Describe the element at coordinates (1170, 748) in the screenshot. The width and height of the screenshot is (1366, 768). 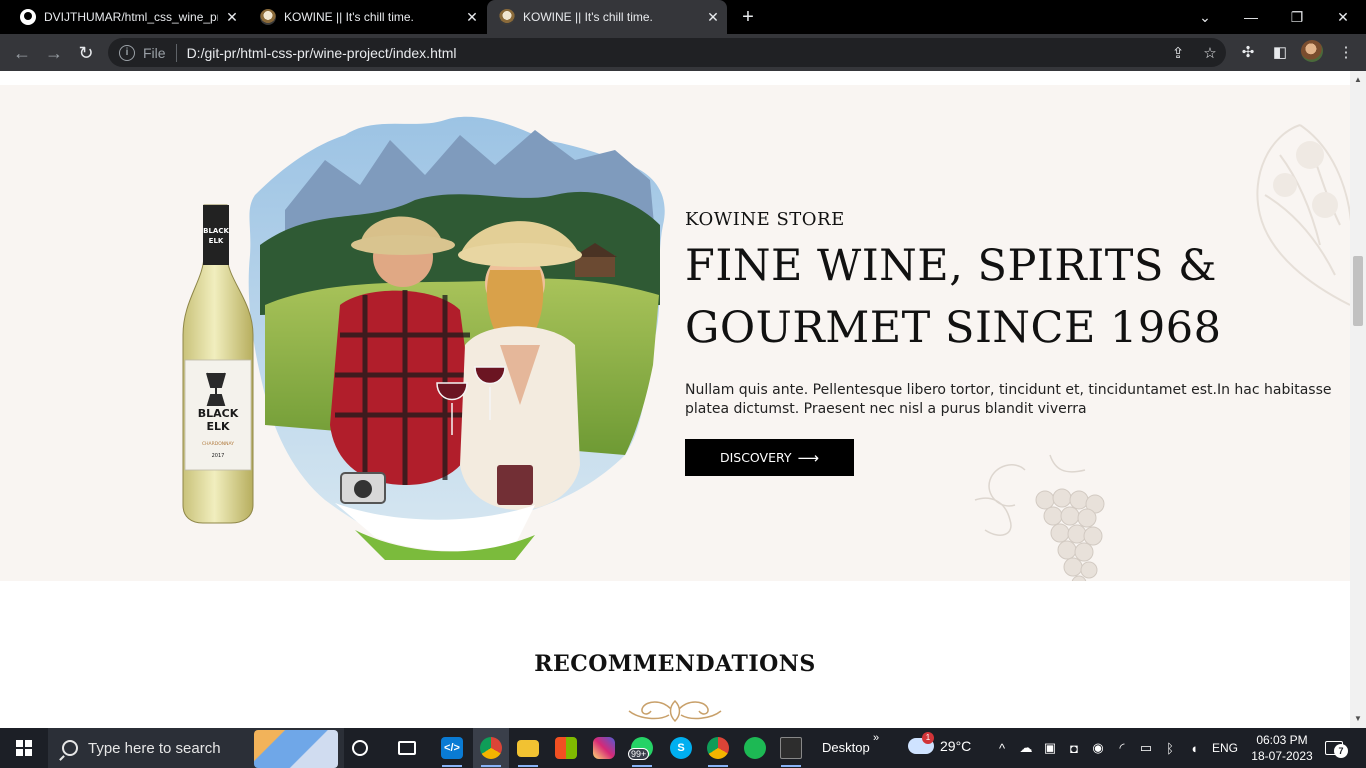
I see `bluetooth-icon: ᛒ` at that location.